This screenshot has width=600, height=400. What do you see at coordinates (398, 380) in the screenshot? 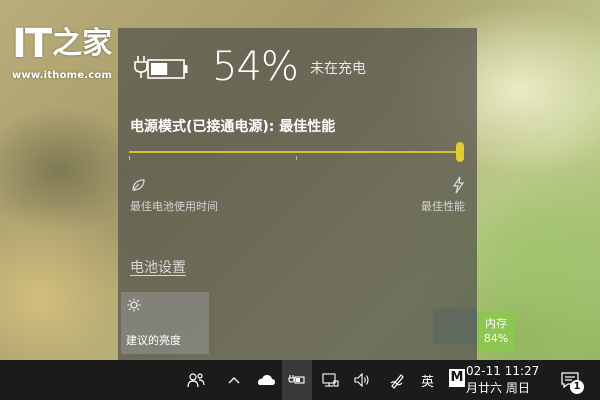
I see `pen-ink-icon` at bounding box center [398, 380].